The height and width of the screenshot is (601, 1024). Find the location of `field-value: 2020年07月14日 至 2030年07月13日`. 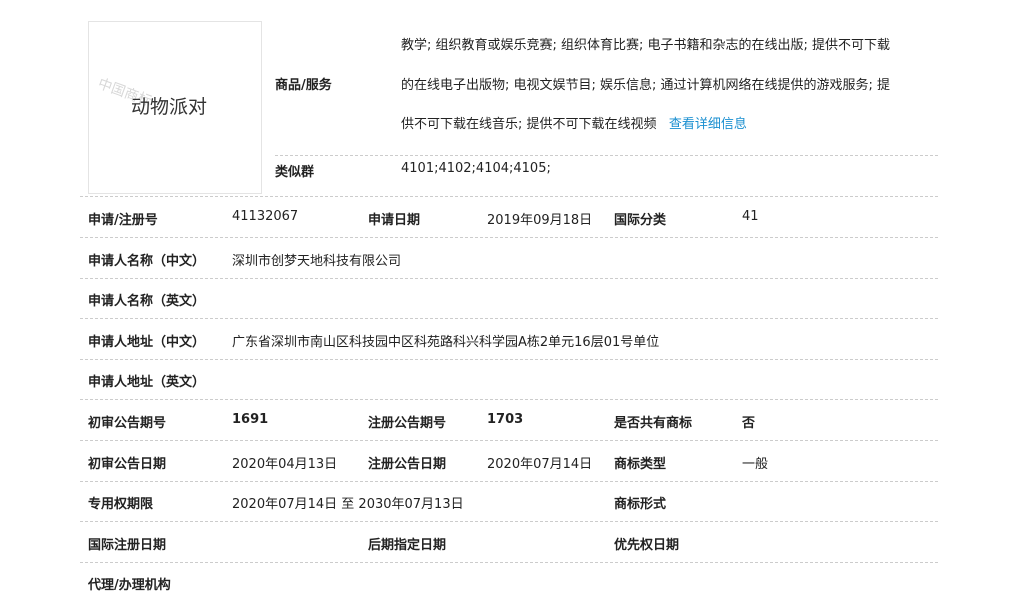

field-value: 2020年07月14日 至 2030年07月13日 is located at coordinates (348, 505).